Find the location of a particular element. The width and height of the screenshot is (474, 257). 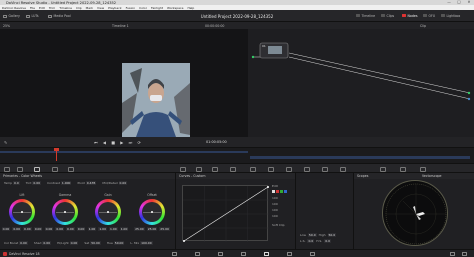

menu-item: Playback is located at coordinates (114, 8).